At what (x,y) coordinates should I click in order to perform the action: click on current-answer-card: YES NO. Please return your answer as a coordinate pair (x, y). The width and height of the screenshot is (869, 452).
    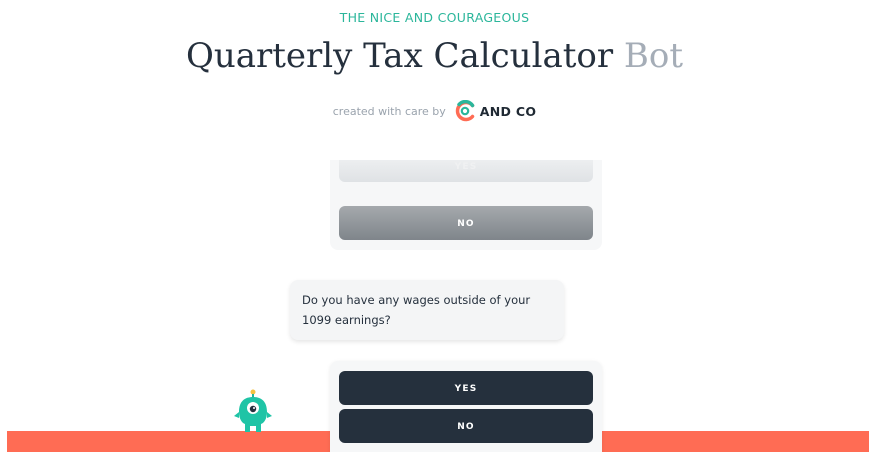
    Looking at the image, I should click on (466, 406).